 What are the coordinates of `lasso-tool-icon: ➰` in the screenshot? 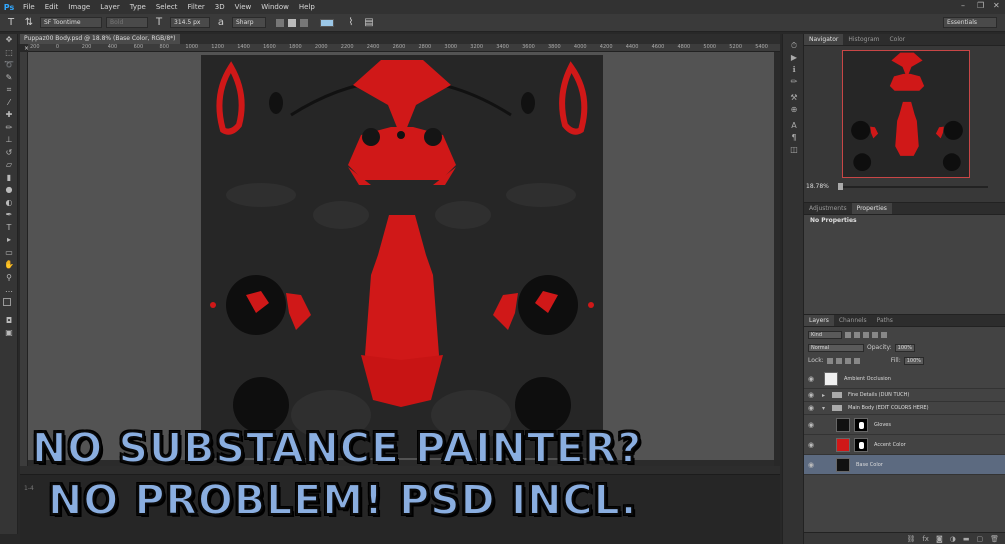 It's located at (9, 65).